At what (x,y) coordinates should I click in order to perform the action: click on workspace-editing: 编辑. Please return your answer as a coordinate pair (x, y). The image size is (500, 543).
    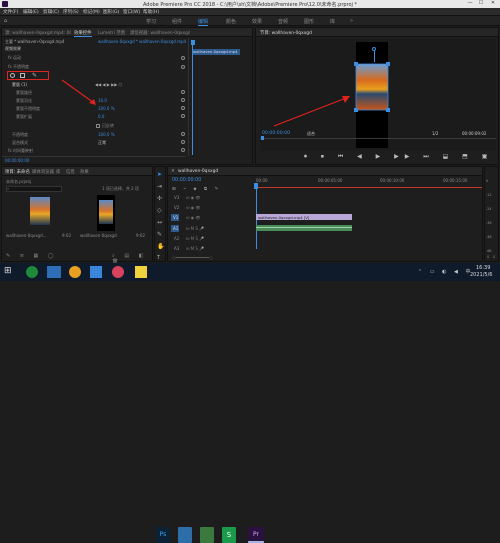
    Looking at the image, I should click on (203, 22).